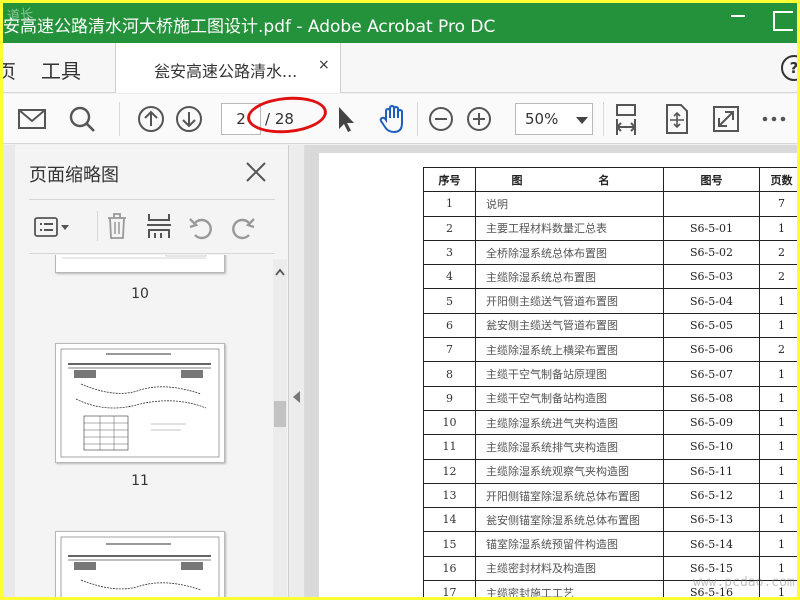  What do you see at coordinates (569, 398) in the screenshot?
I see `table-cell-name: 主缆干空气制备站构造图` at bounding box center [569, 398].